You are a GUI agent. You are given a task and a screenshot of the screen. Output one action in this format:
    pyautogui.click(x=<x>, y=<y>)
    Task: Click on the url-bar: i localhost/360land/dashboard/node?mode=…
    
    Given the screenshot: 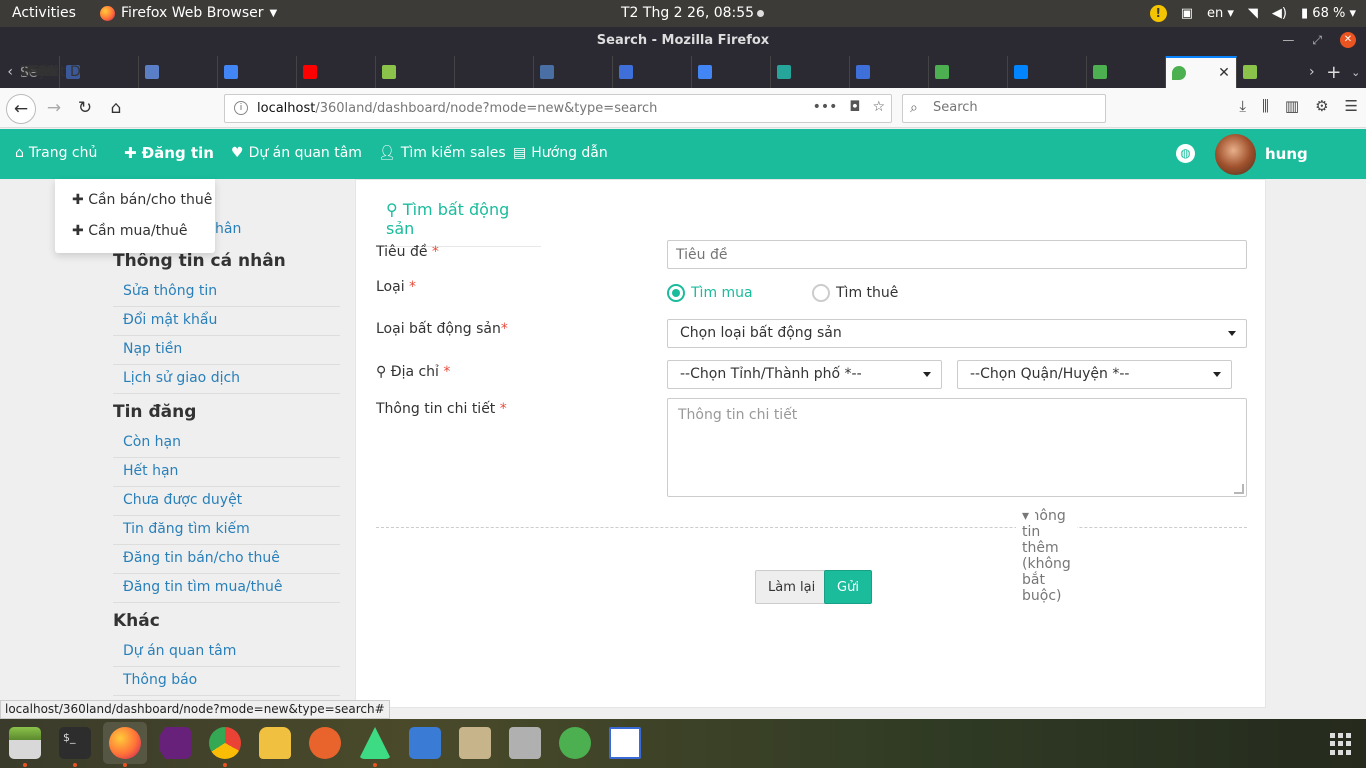 What is the action you would take?
    pyautogui.click(x=558, y=108)
    